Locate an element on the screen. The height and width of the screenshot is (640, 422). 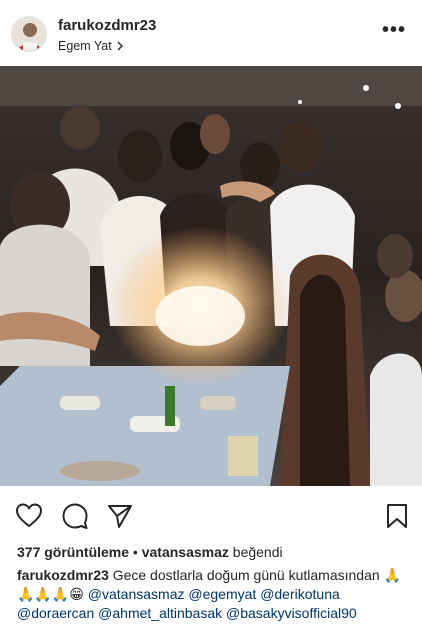
post-location: Egem Yat is located at coordinates (91, 46).